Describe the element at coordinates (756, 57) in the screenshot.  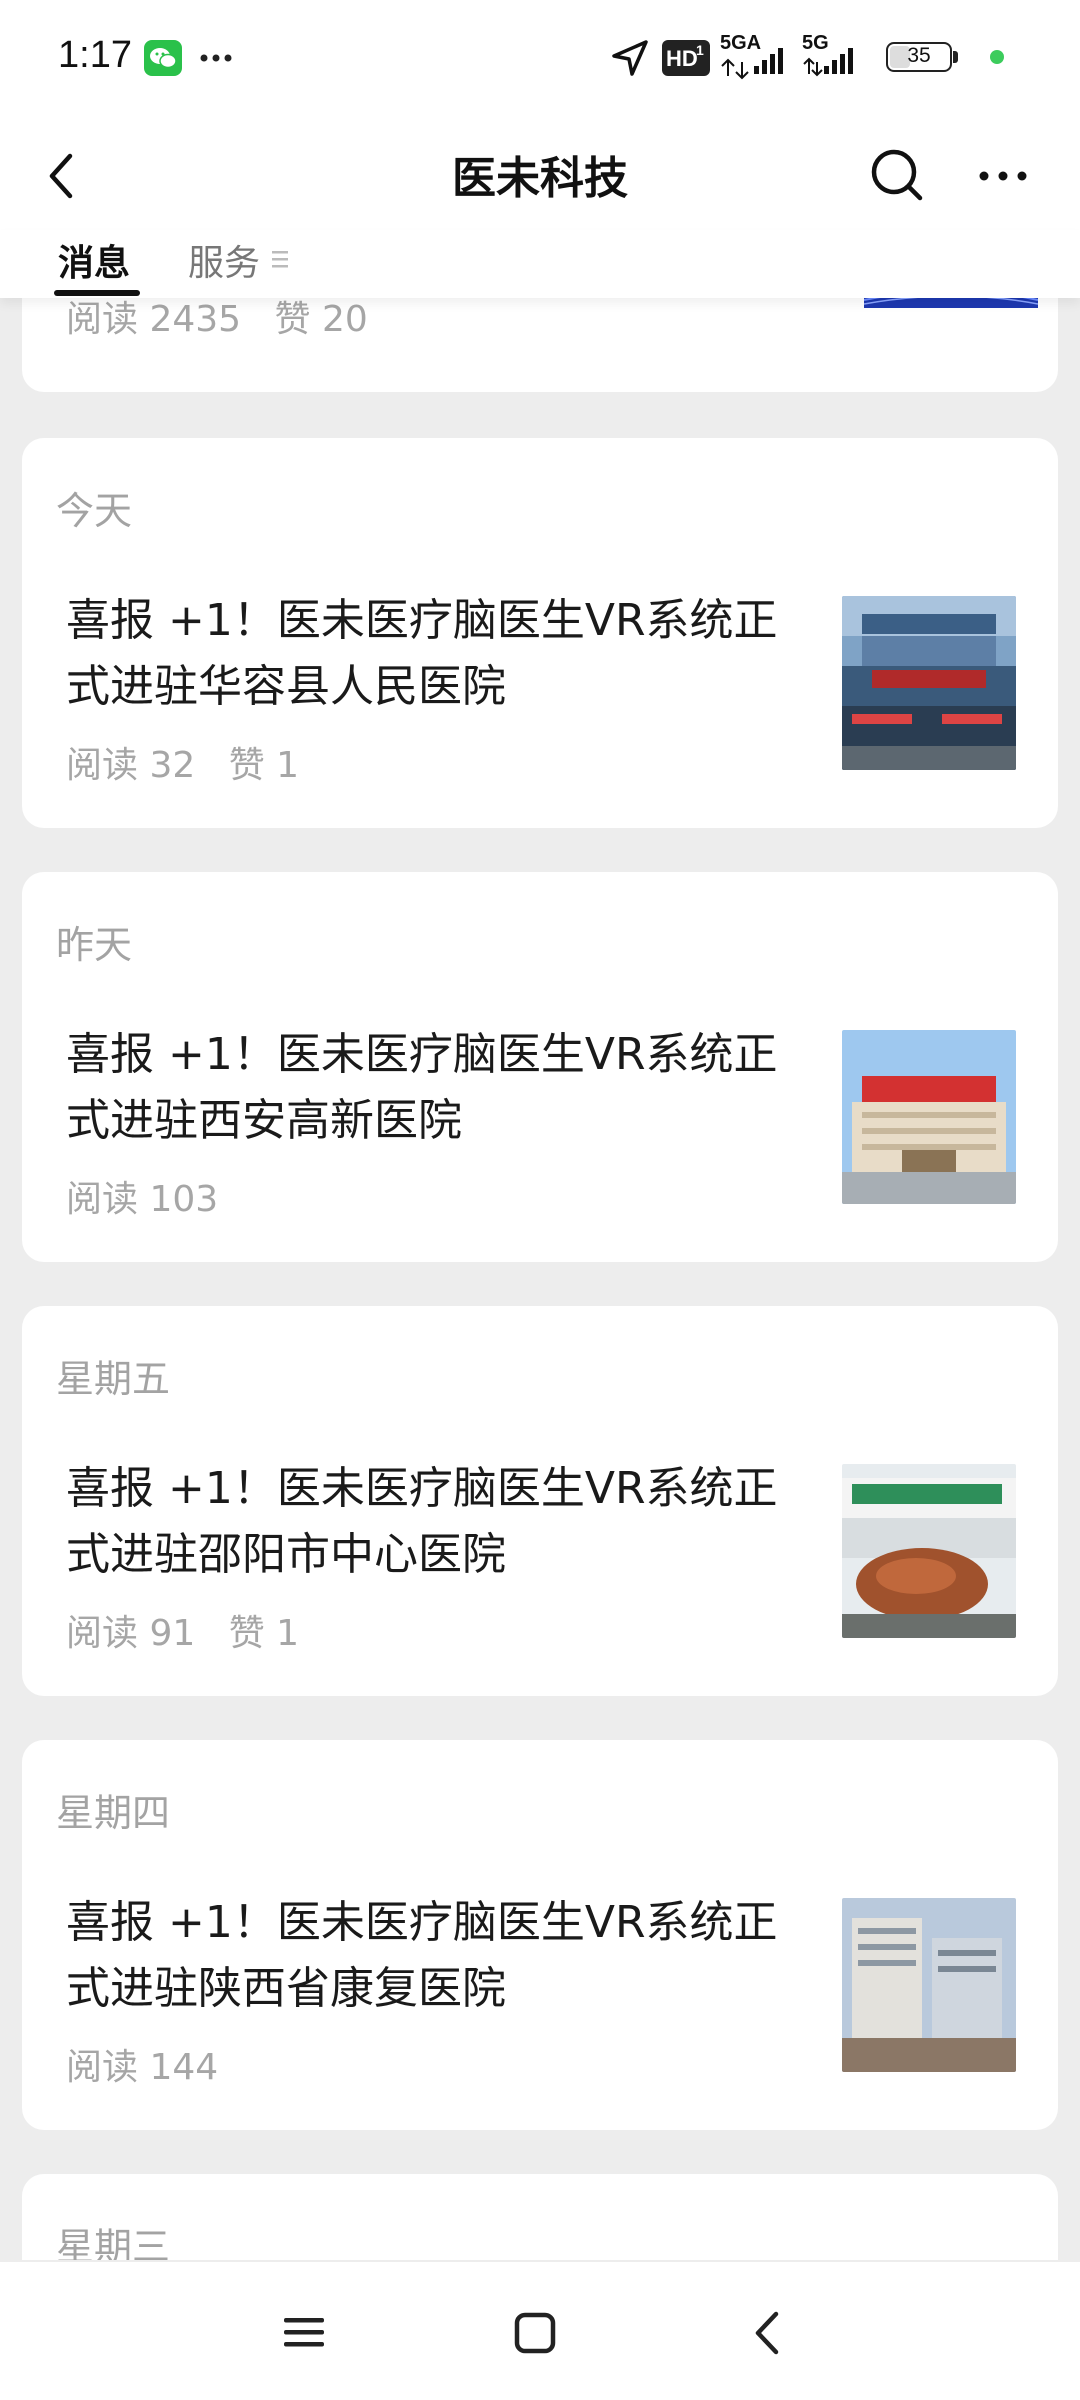
I see `signal-5g-icon: 5GA` at that location.